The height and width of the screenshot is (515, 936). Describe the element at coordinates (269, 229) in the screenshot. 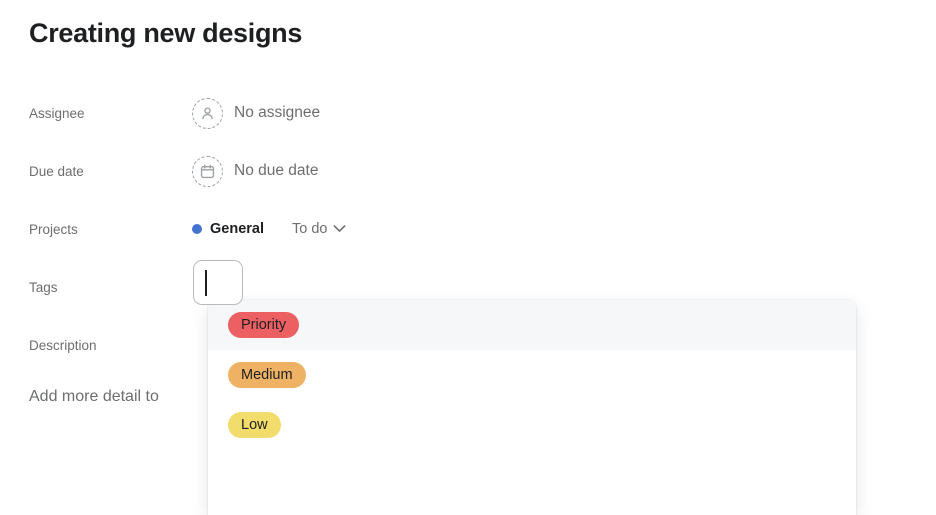

I see `projects-value: General To do` at that location.